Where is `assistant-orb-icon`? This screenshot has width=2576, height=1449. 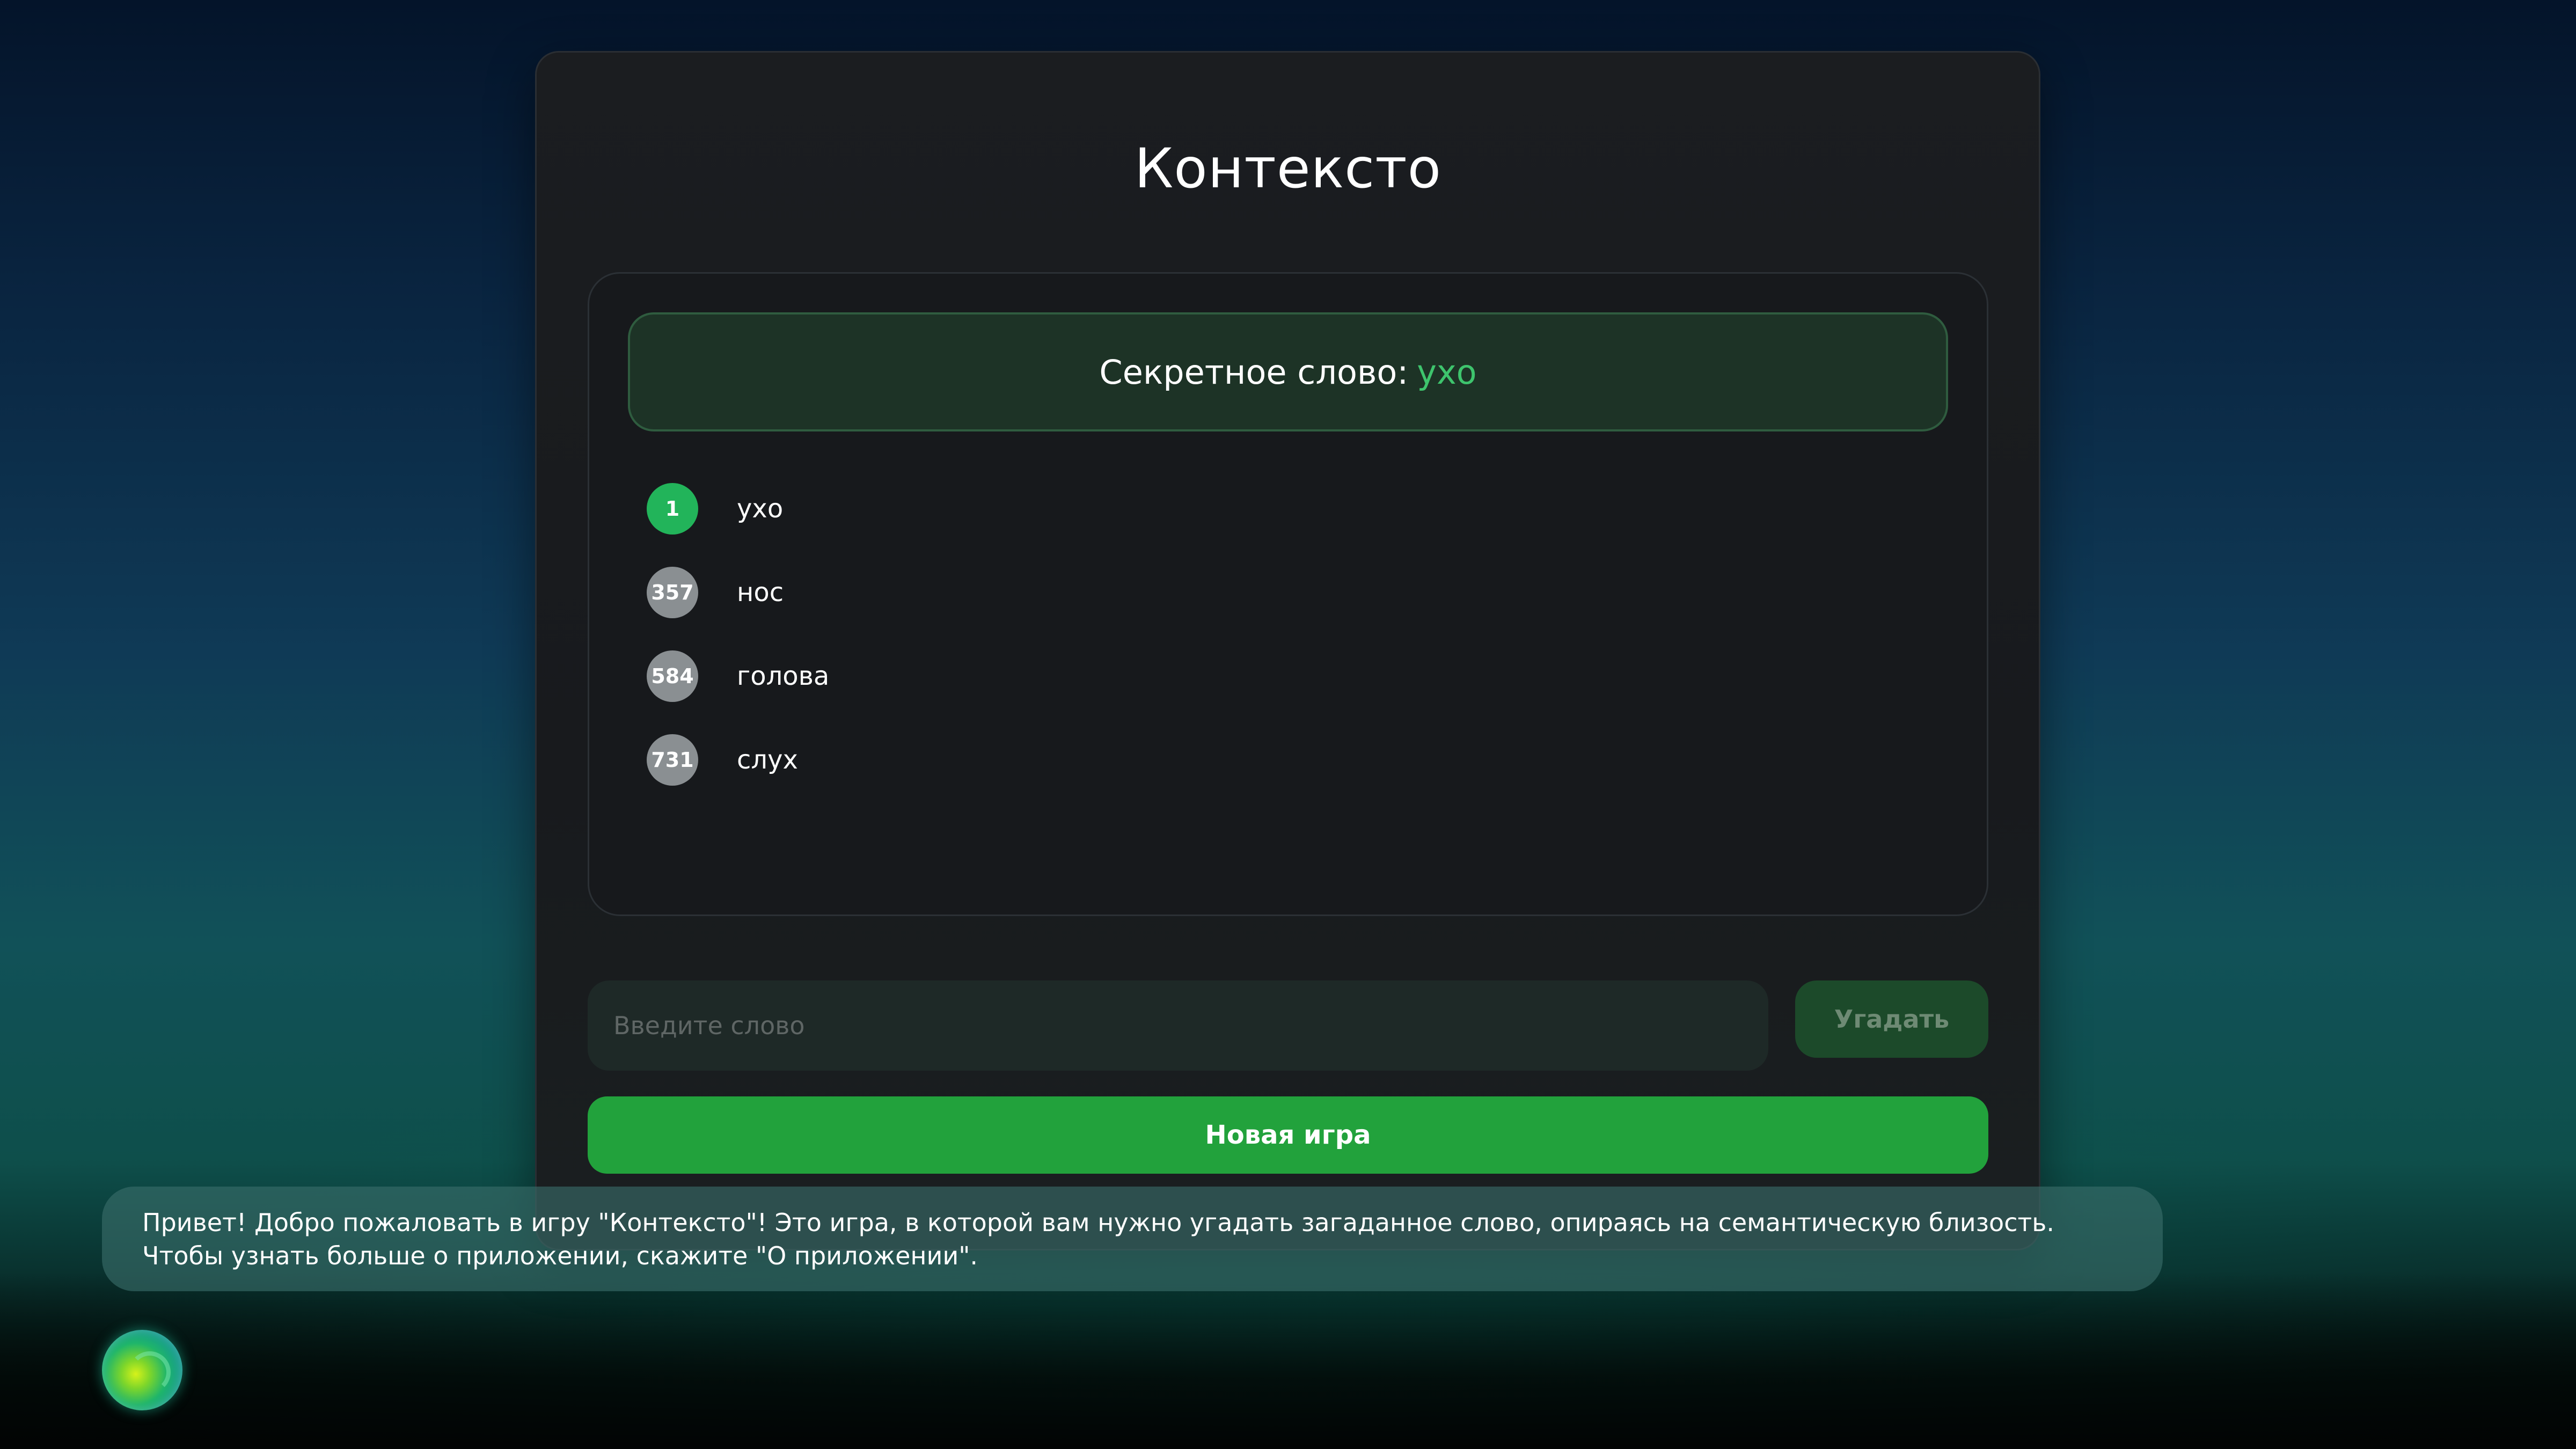
assistant-orb-icon is located at coordinates (142, 1370).